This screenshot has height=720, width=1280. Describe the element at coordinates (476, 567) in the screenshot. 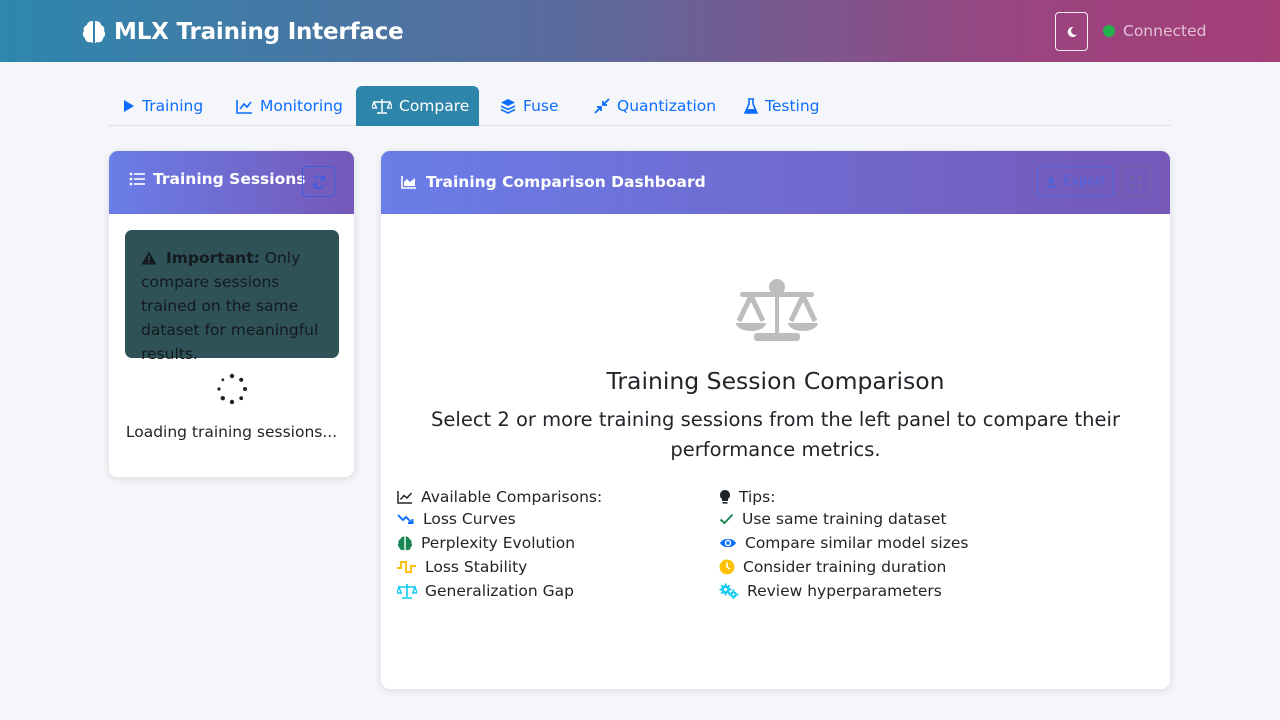

I see `comparison-label: Loss Stability` at that location.